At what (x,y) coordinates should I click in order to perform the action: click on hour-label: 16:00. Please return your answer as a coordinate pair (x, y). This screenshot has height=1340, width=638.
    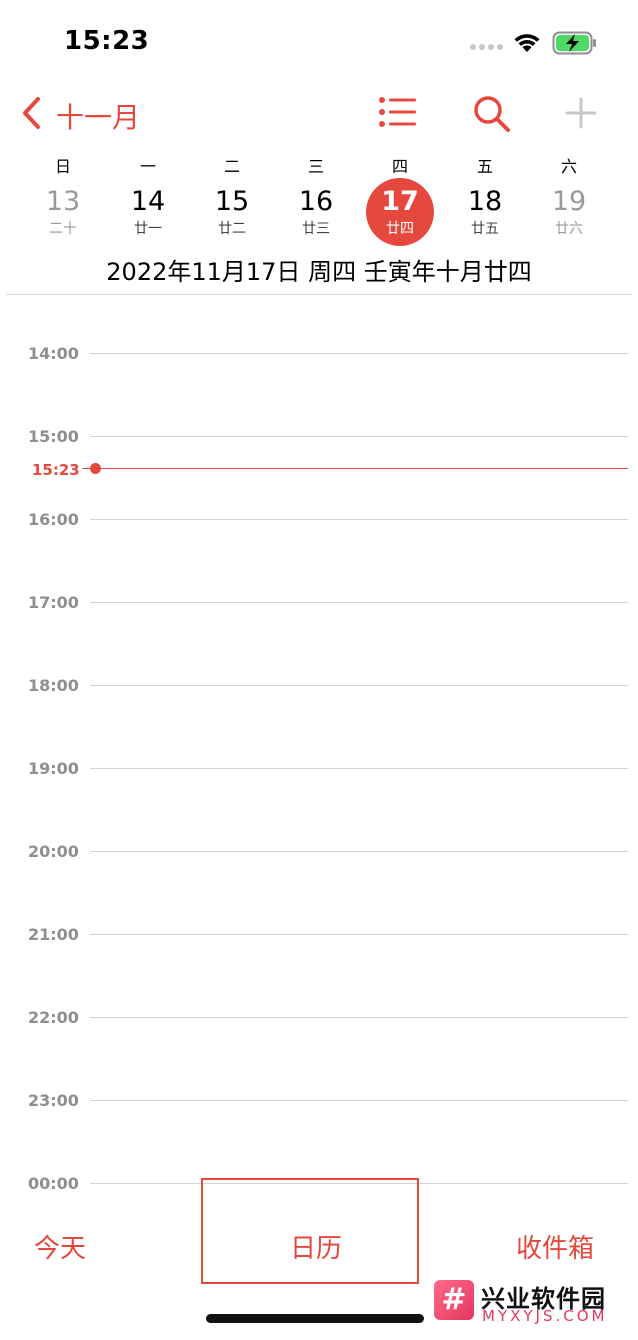
    Looking at the image, I should click on (53, 519).